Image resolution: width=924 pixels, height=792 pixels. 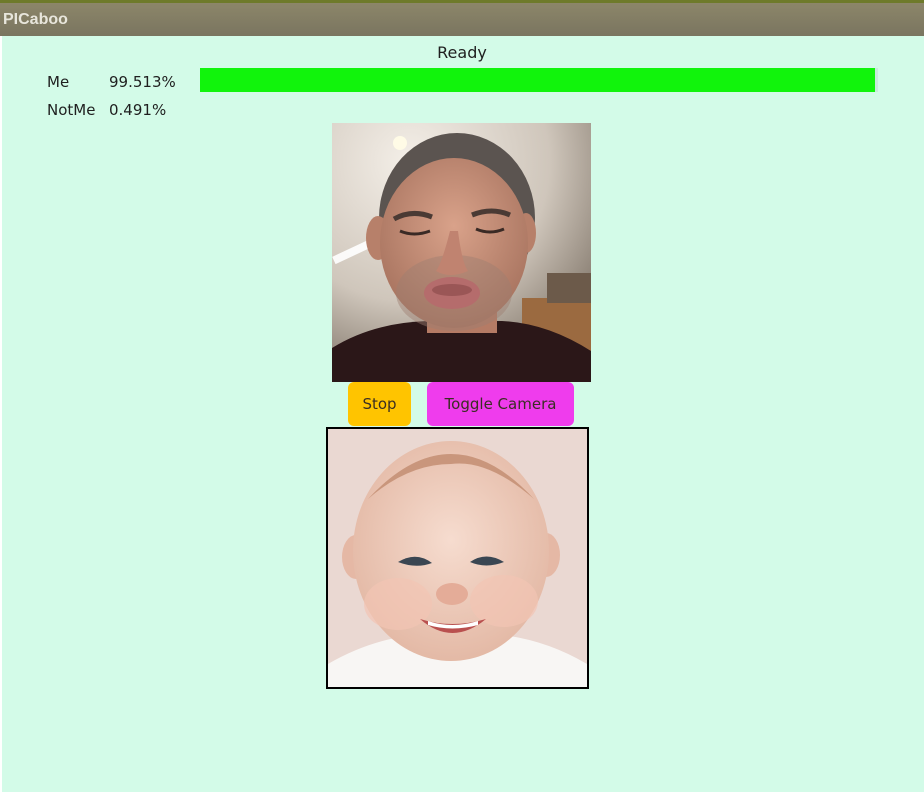 I want to click on window-edge, so click(x=1, y=414).